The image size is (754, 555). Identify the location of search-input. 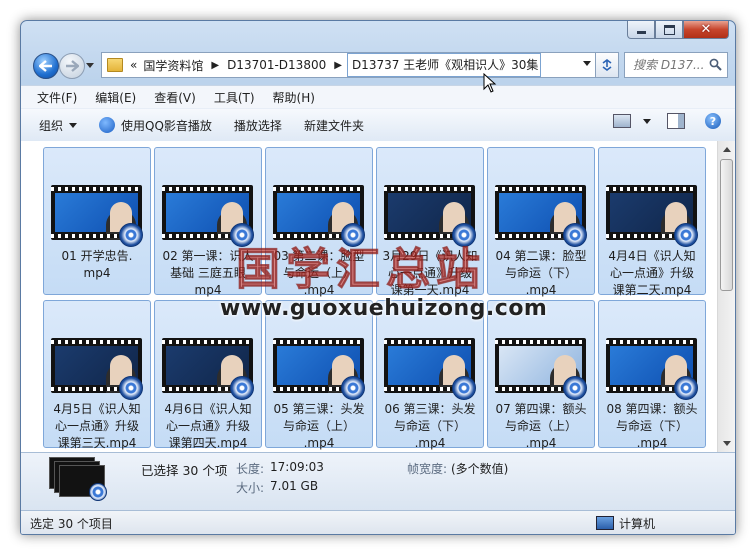
(672, 65).